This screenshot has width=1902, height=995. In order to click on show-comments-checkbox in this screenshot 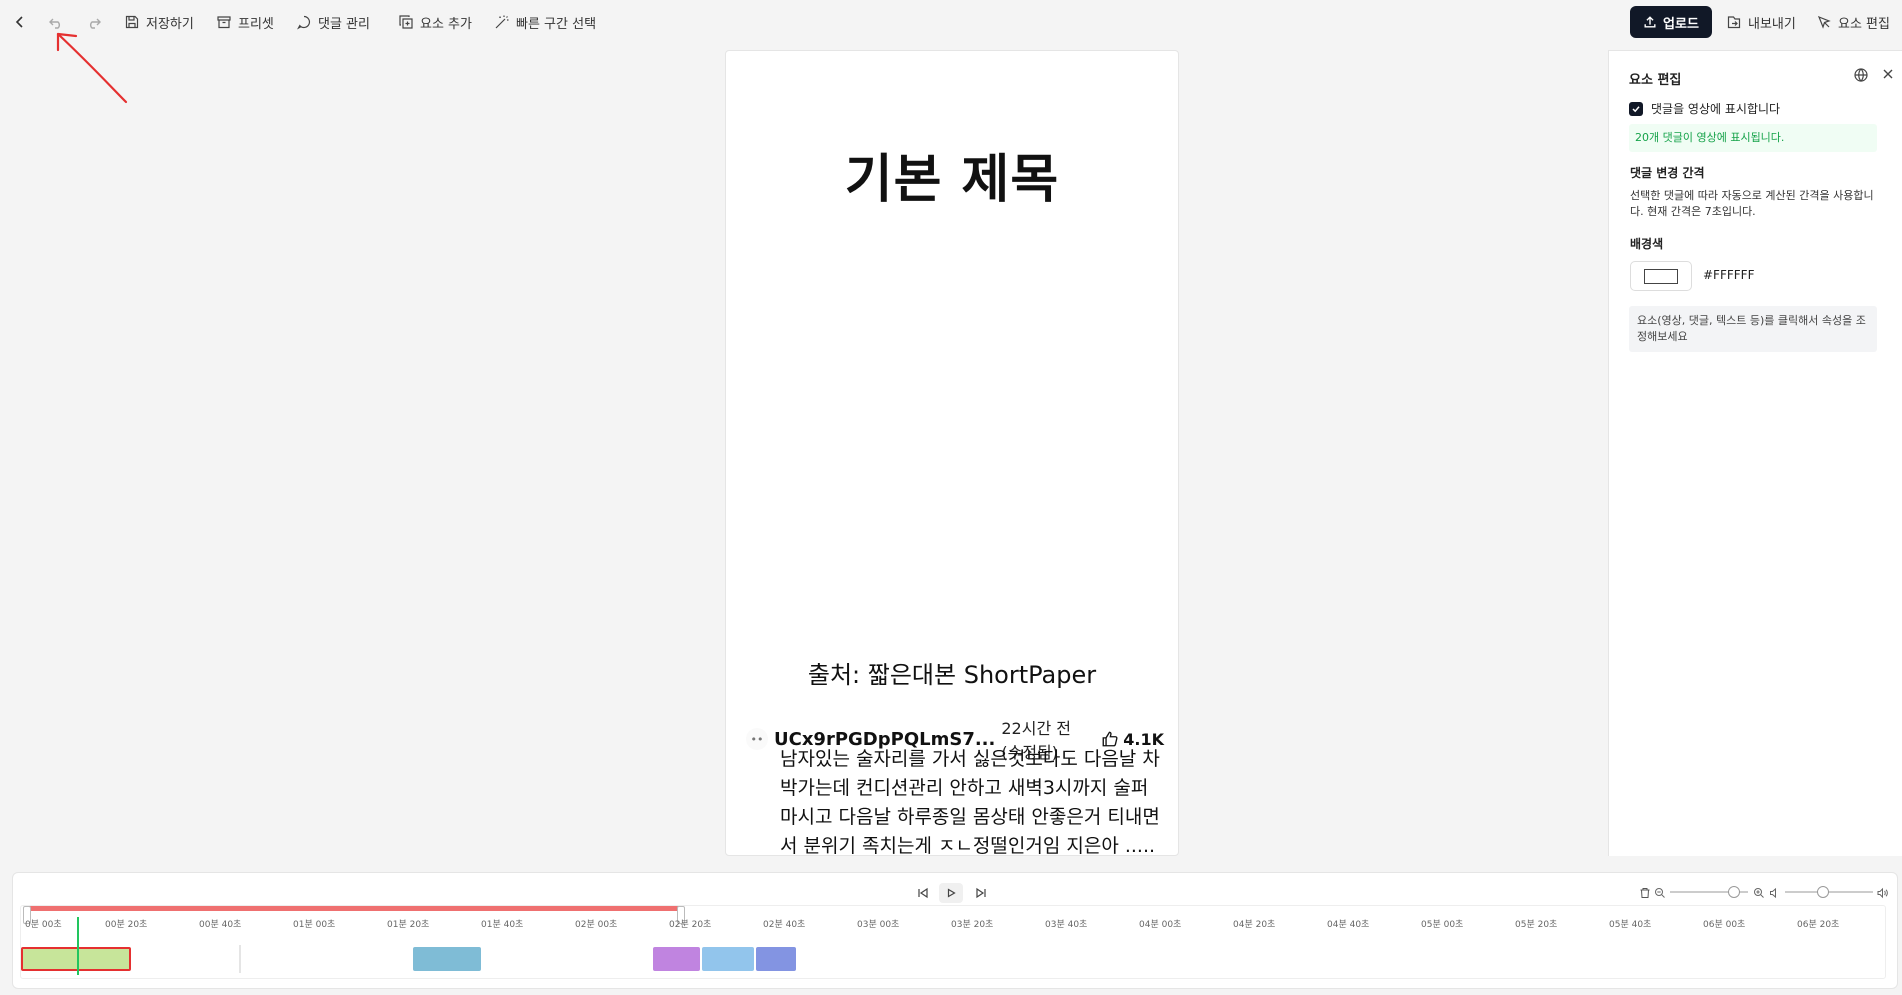, I will do `click(1636, 108)`.